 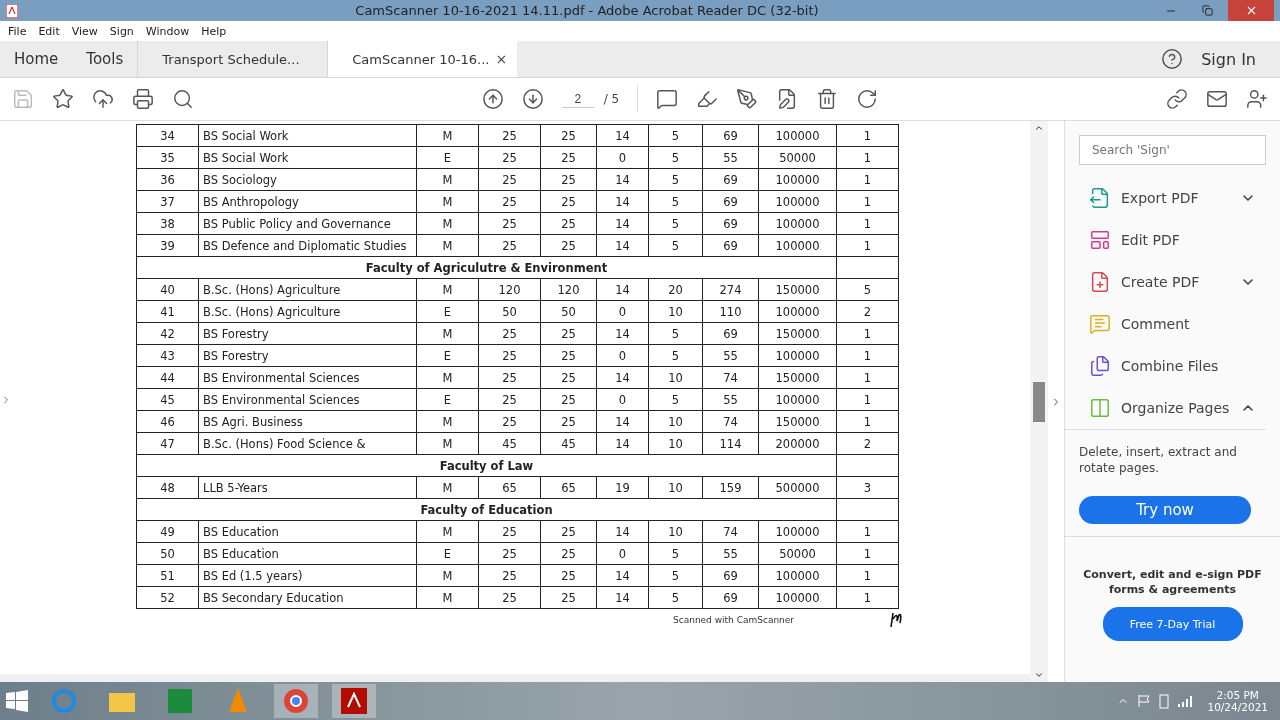 I want to click on vertical-scrollbar, so click(x=1039, y=401).